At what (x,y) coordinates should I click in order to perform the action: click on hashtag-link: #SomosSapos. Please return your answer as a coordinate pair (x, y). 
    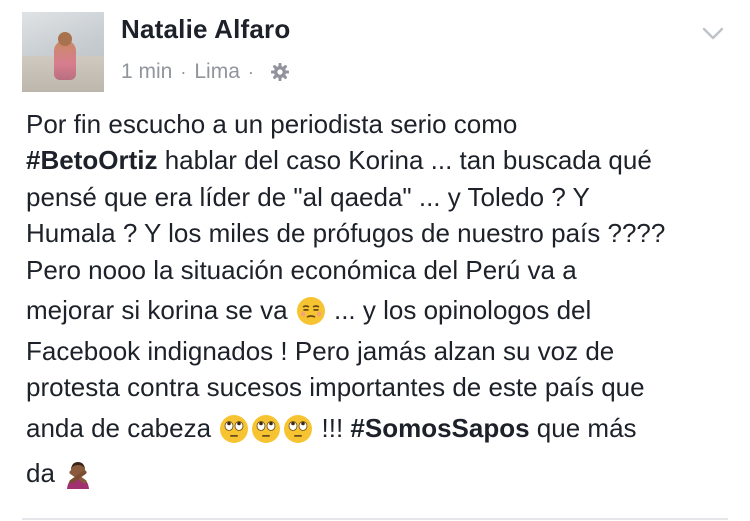
    Looking at the image, I should click on (439, 428).